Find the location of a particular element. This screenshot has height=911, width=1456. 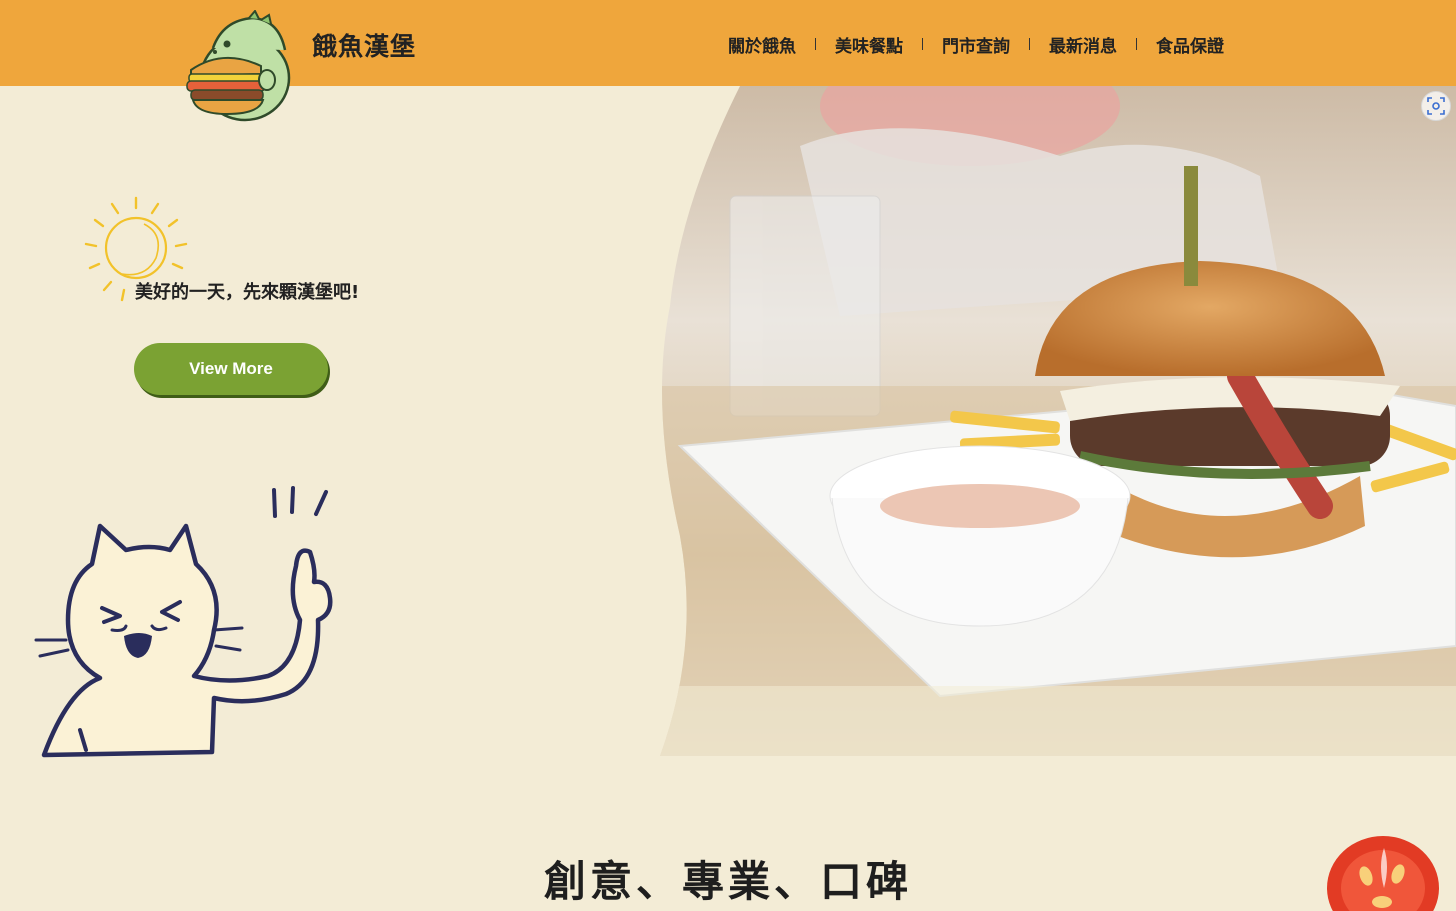

view-more-button: View More is located at coordinates (231, 369).